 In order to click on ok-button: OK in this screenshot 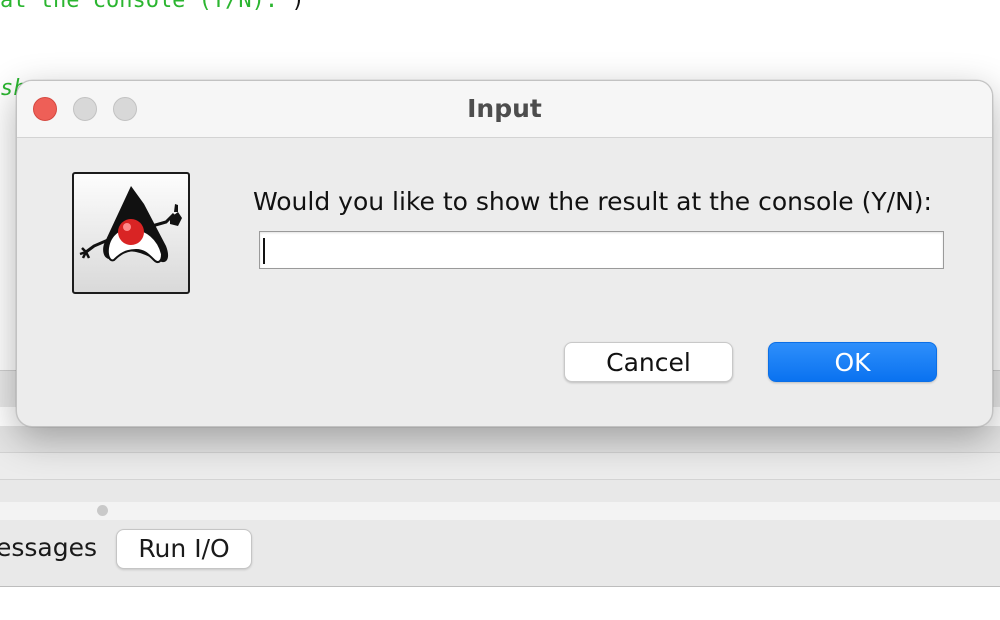, I will do `click(852, 362)`.